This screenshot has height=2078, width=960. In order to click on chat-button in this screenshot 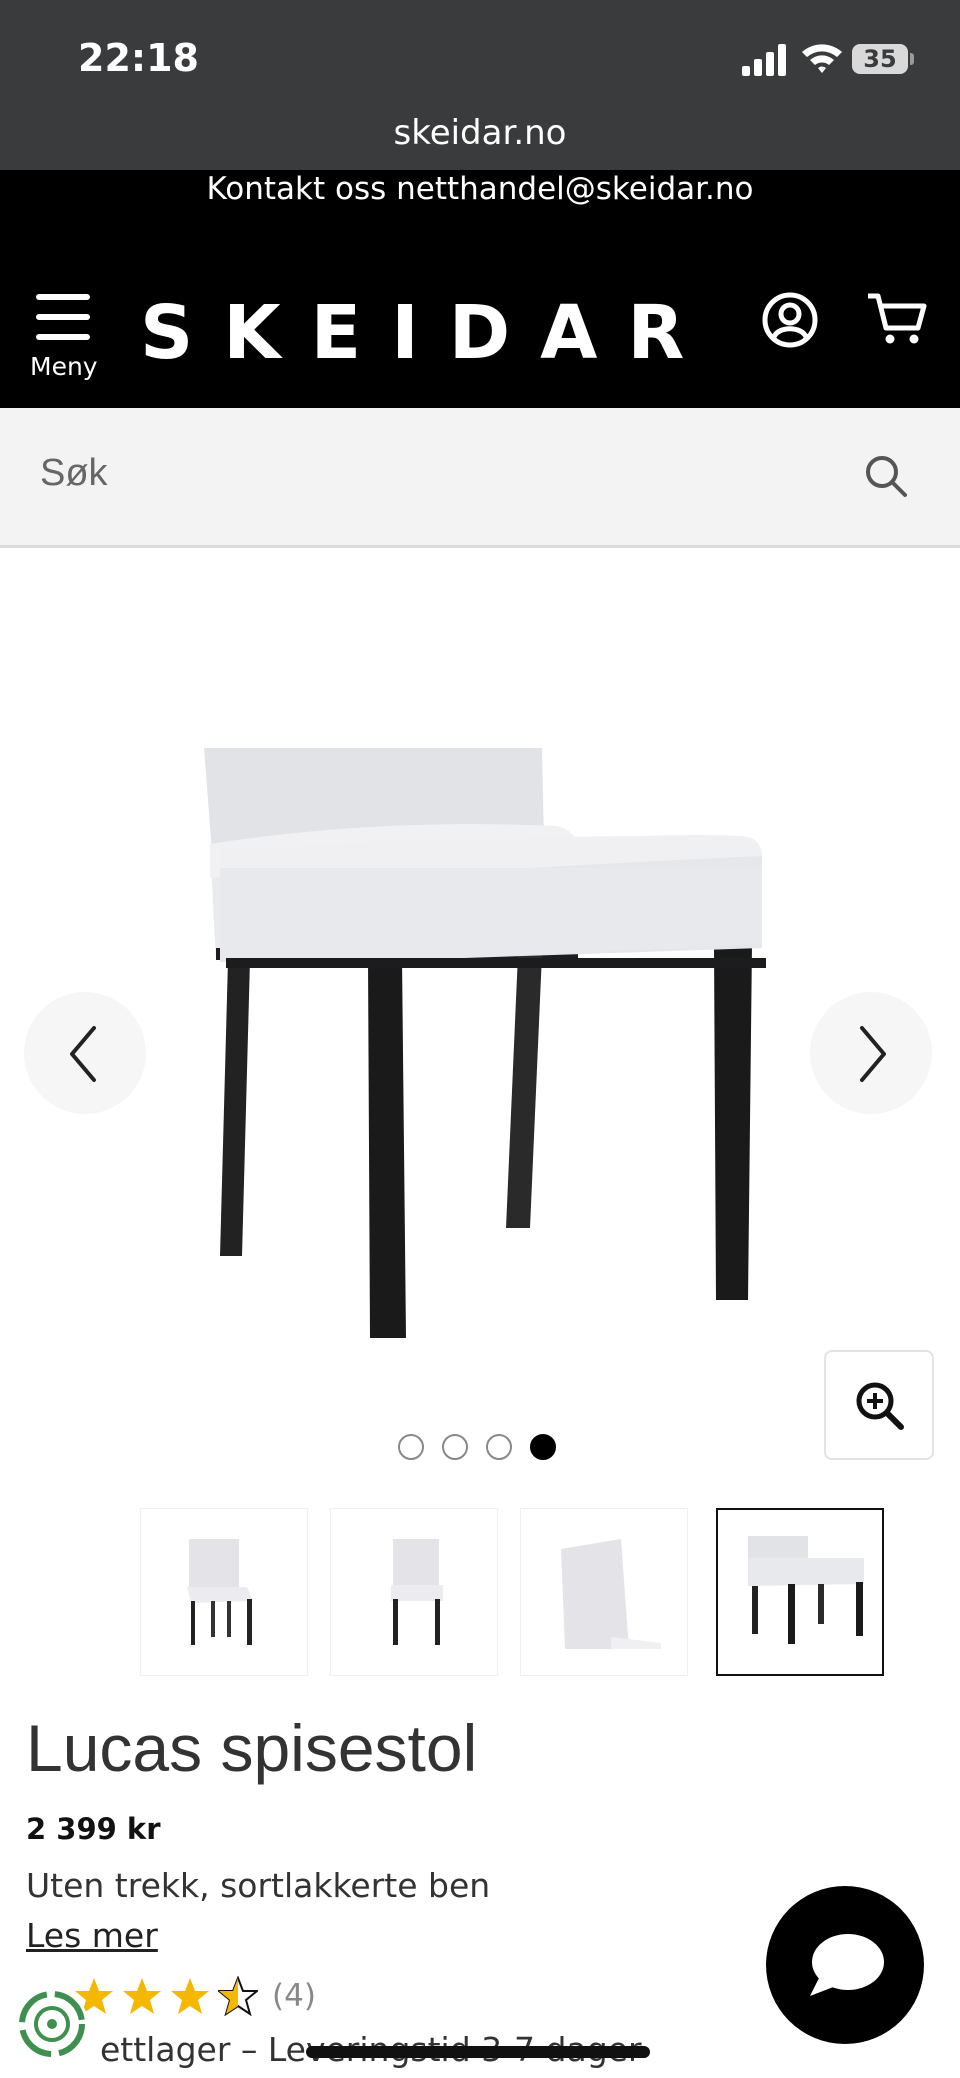, I will do `click(845, 1965)`.